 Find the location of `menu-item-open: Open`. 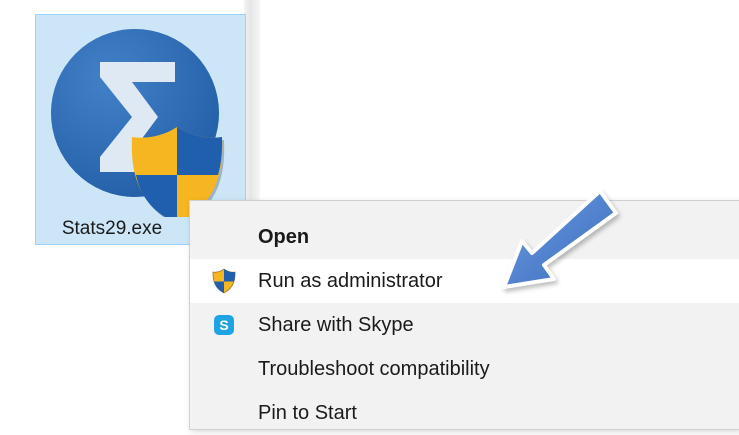

menu-item-open: Open is located at coordinates (464, 237).